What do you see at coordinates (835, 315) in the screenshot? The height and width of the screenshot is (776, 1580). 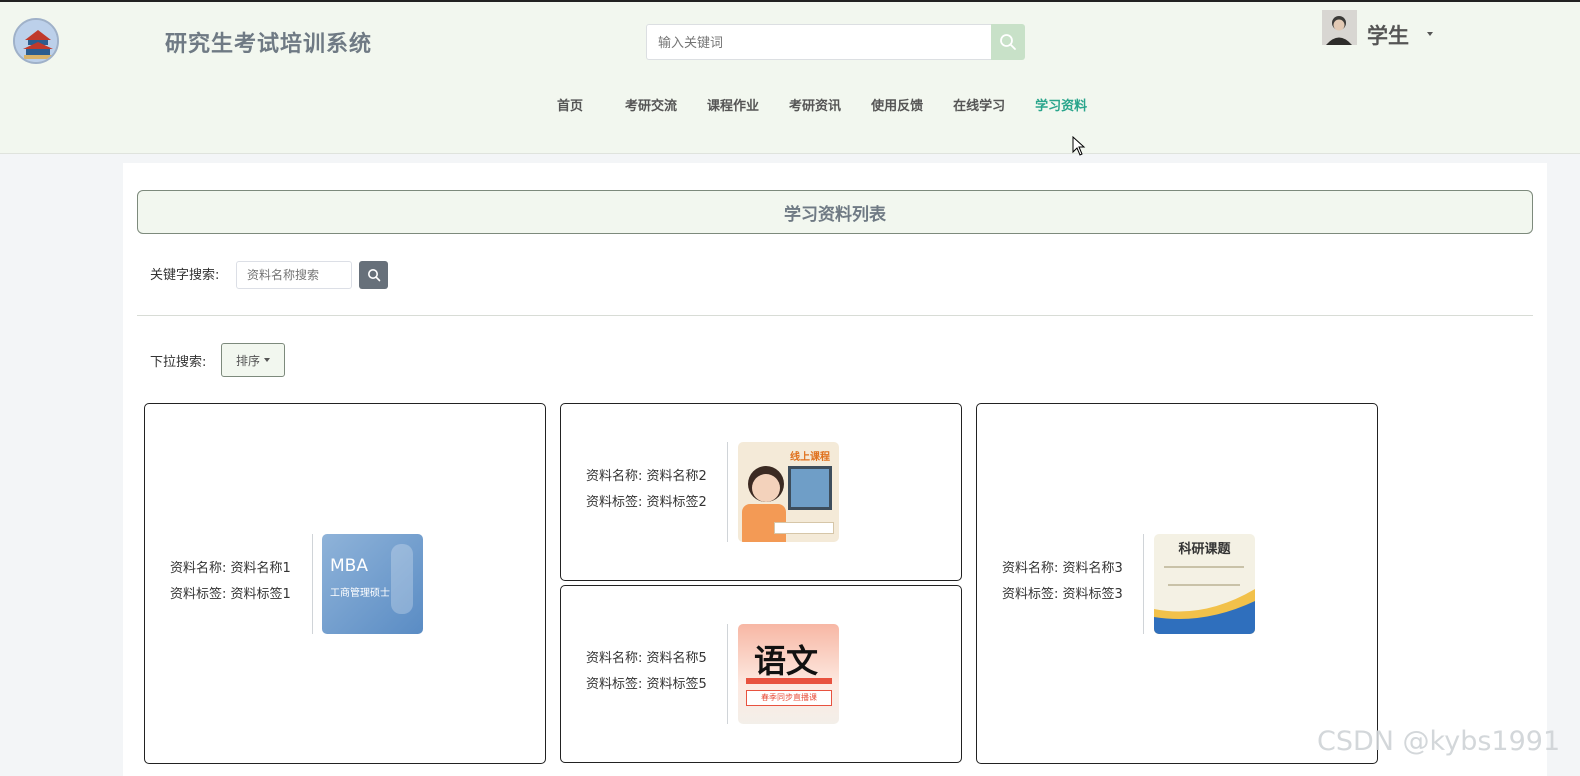 I see `divider` at bounding box center [835, 315].